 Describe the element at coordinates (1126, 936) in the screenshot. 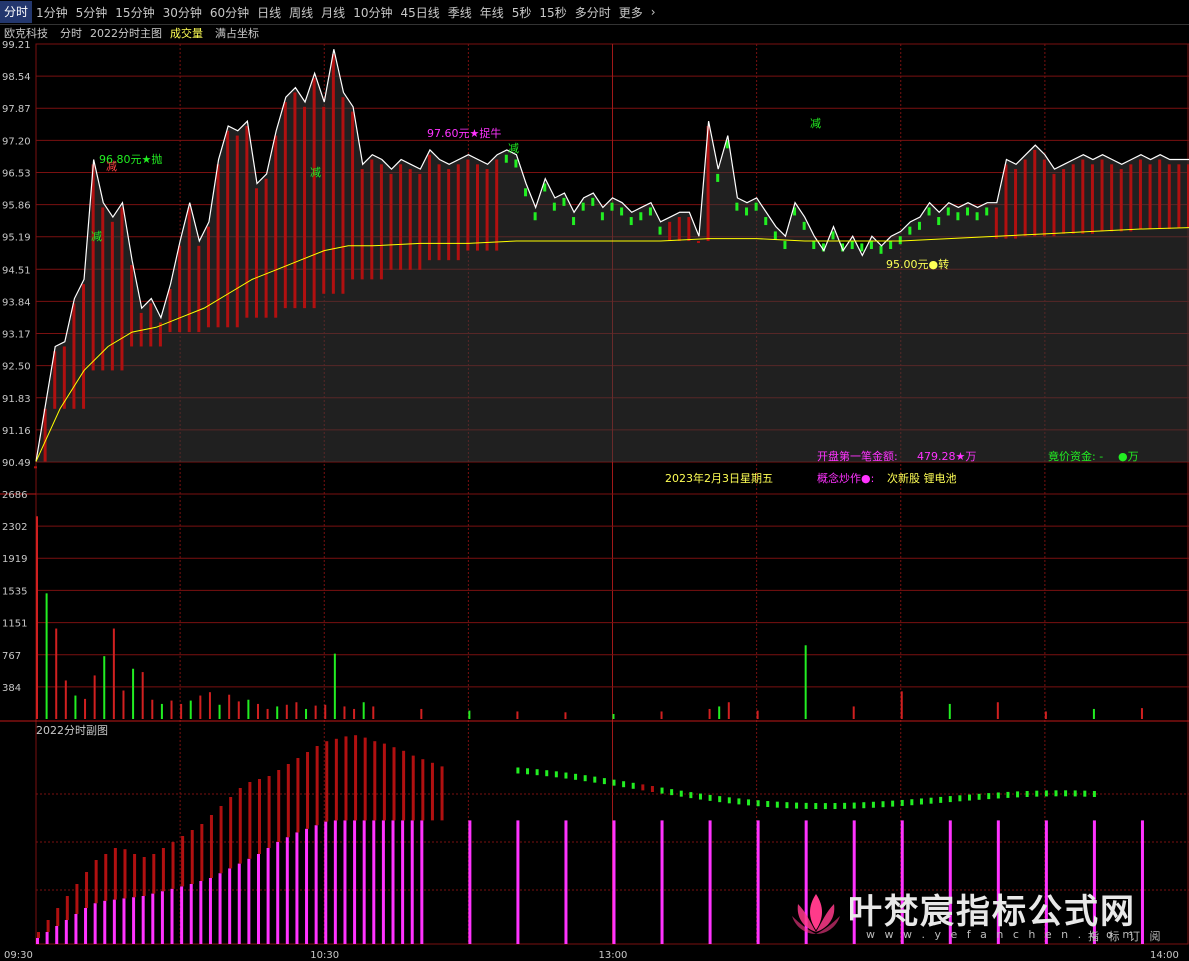

I see `watermark-subscribe: 指 标 订 阅` at that location.